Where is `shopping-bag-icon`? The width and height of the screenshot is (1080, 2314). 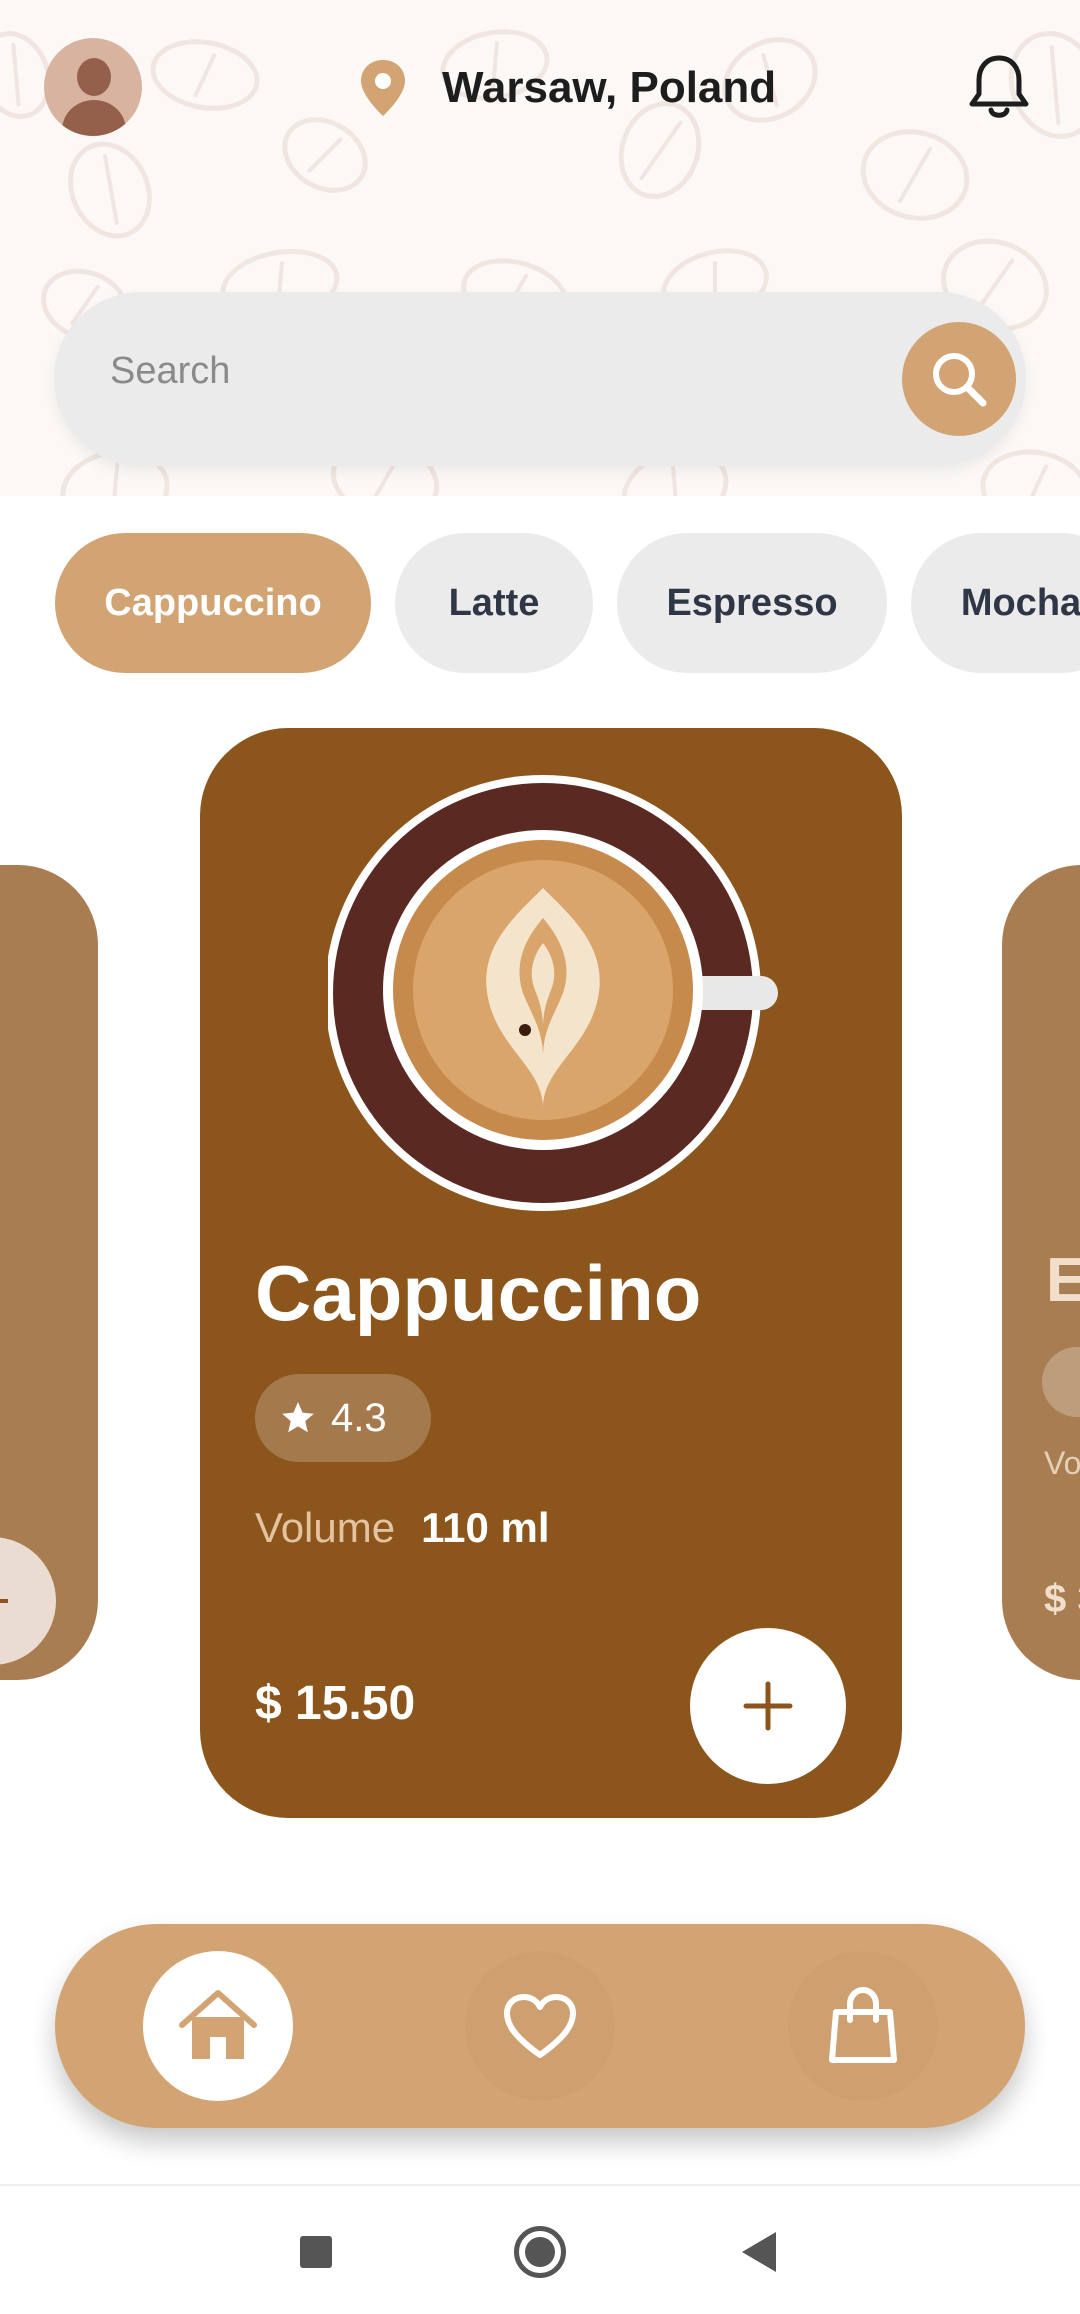
shopping-bag-icon is located at coordinates (863, 2024).